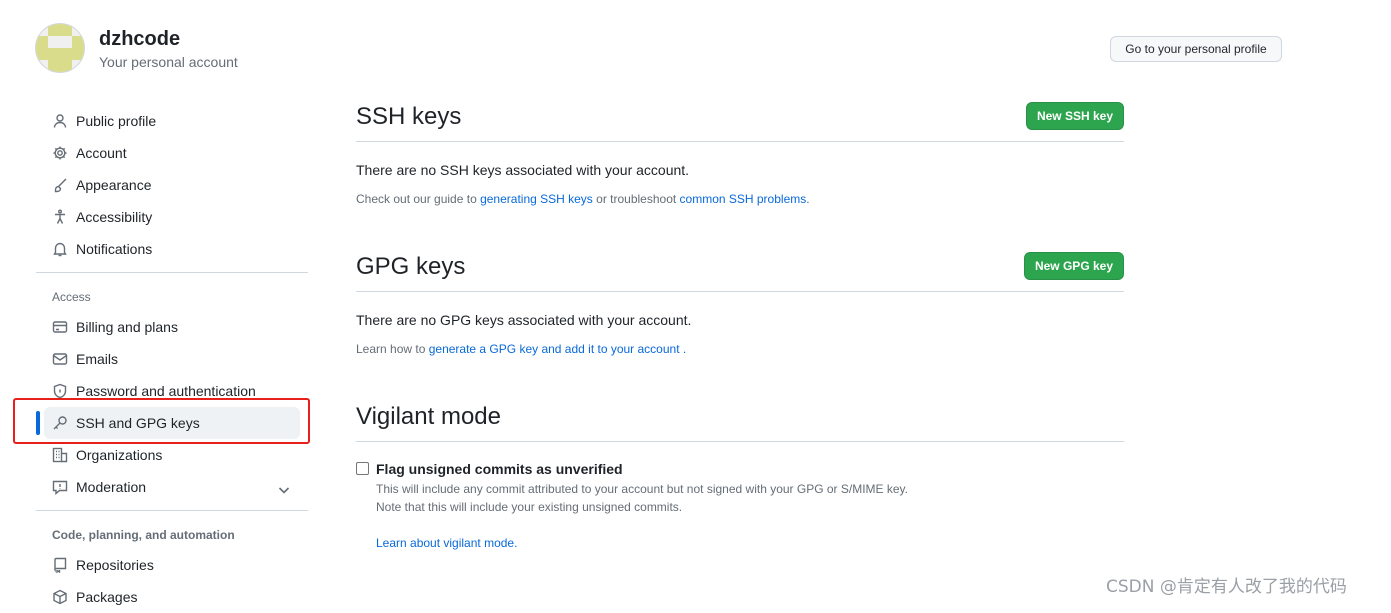  What do you see at coordinates (60, 249) in the screenshot?
I see `bell-icon` at bounding box center [60, 249].